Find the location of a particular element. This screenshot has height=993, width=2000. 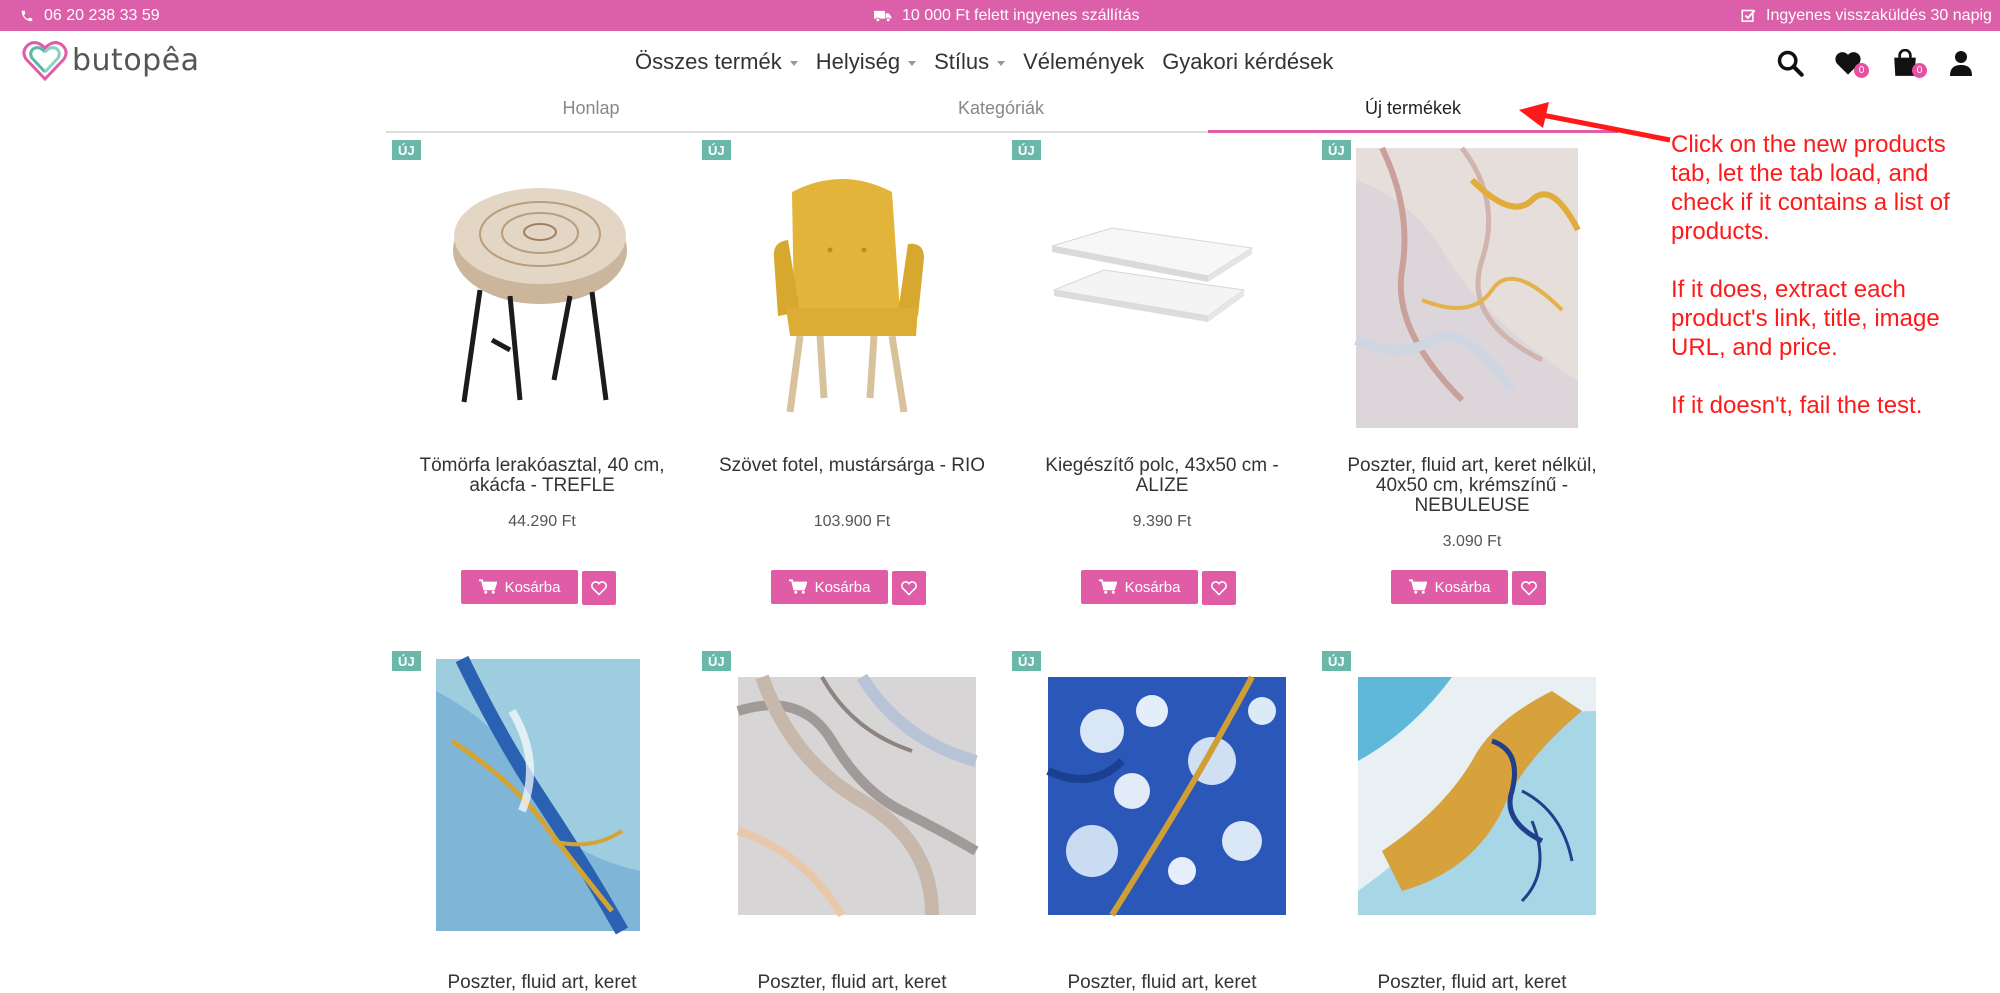

cart-count-badge: 0 is located at coordinates (1919, 70).